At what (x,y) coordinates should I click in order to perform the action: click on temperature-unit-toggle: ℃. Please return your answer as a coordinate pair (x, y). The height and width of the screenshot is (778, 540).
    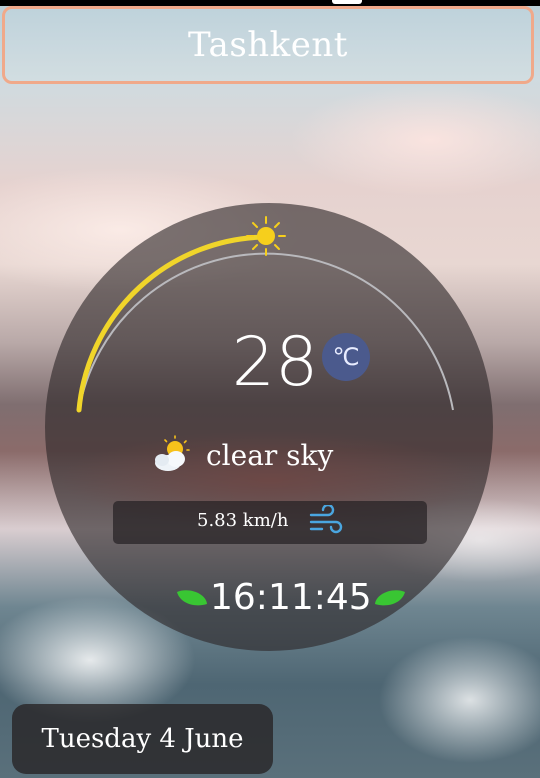
    Looking at the image, I should click on (346, 357).